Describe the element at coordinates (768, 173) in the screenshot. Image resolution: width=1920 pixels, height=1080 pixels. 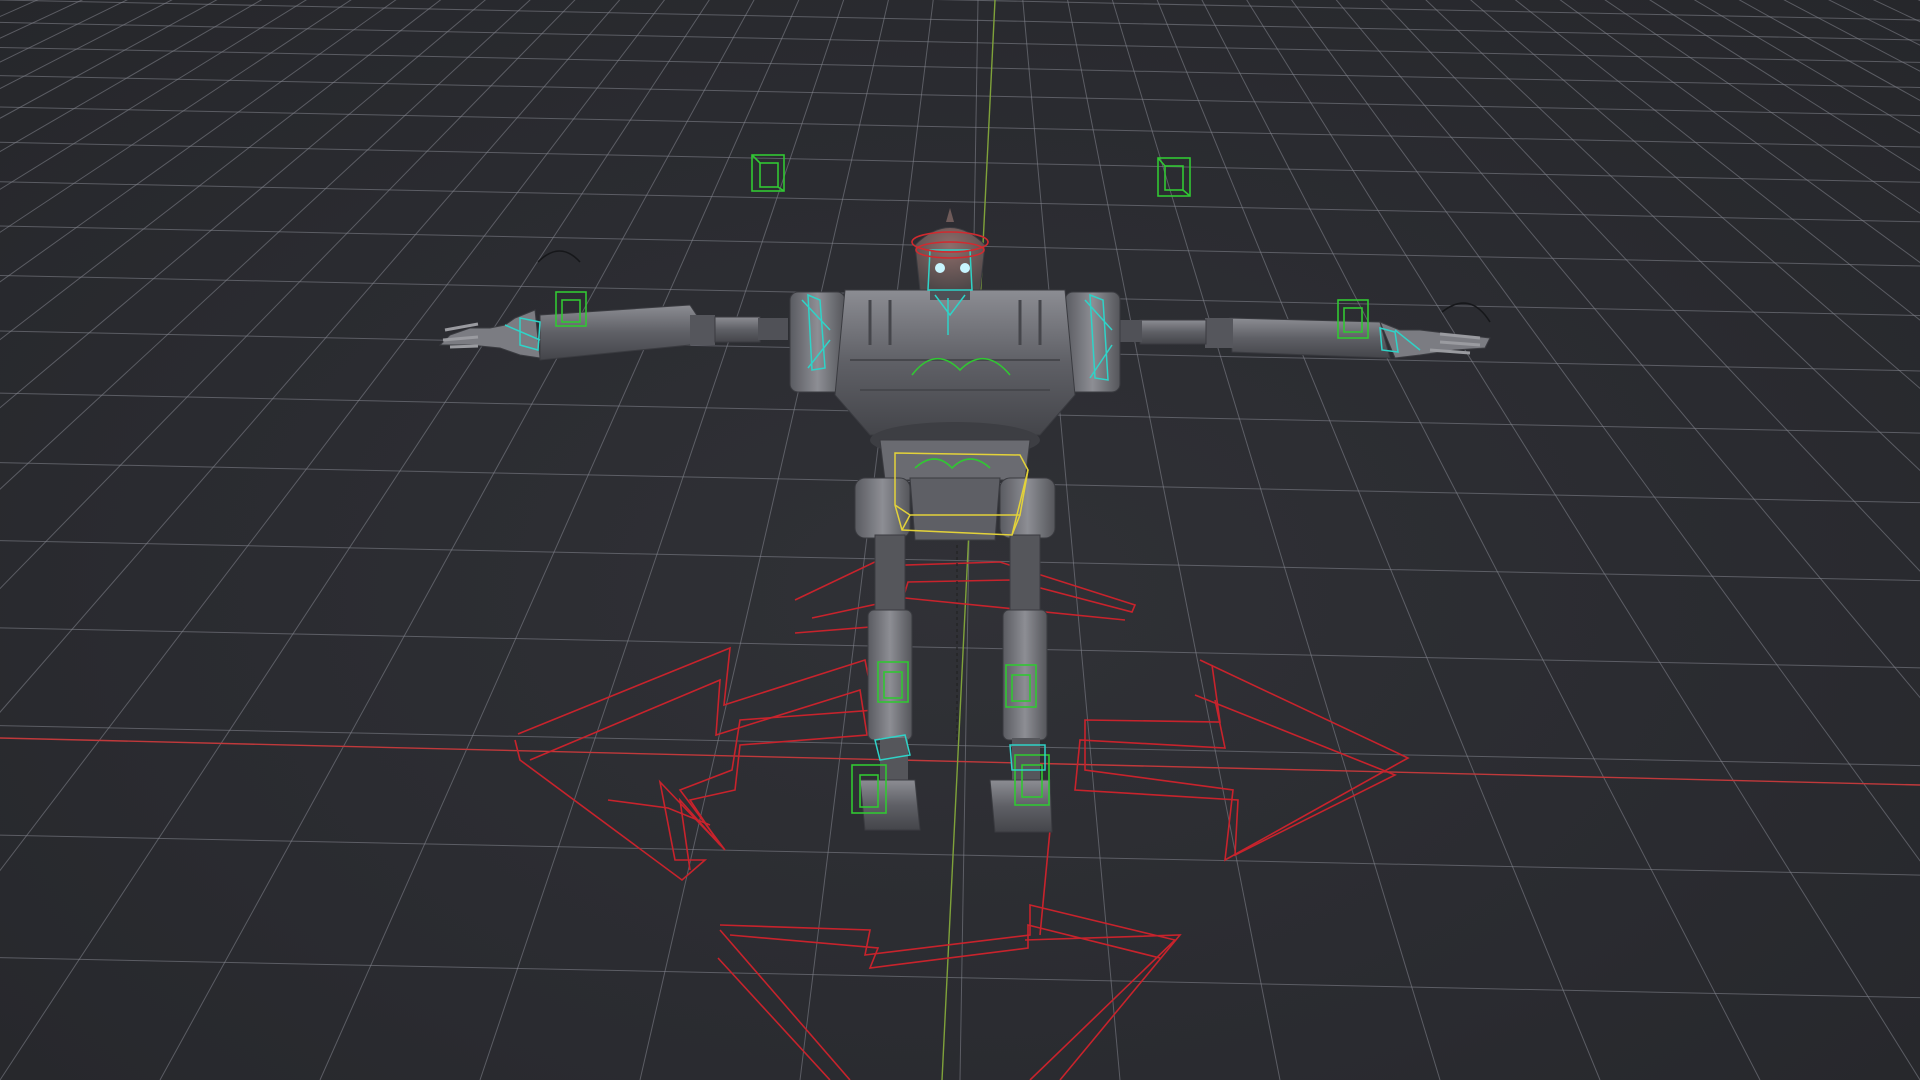
I see `ik-elbow-pole-left` at that location.